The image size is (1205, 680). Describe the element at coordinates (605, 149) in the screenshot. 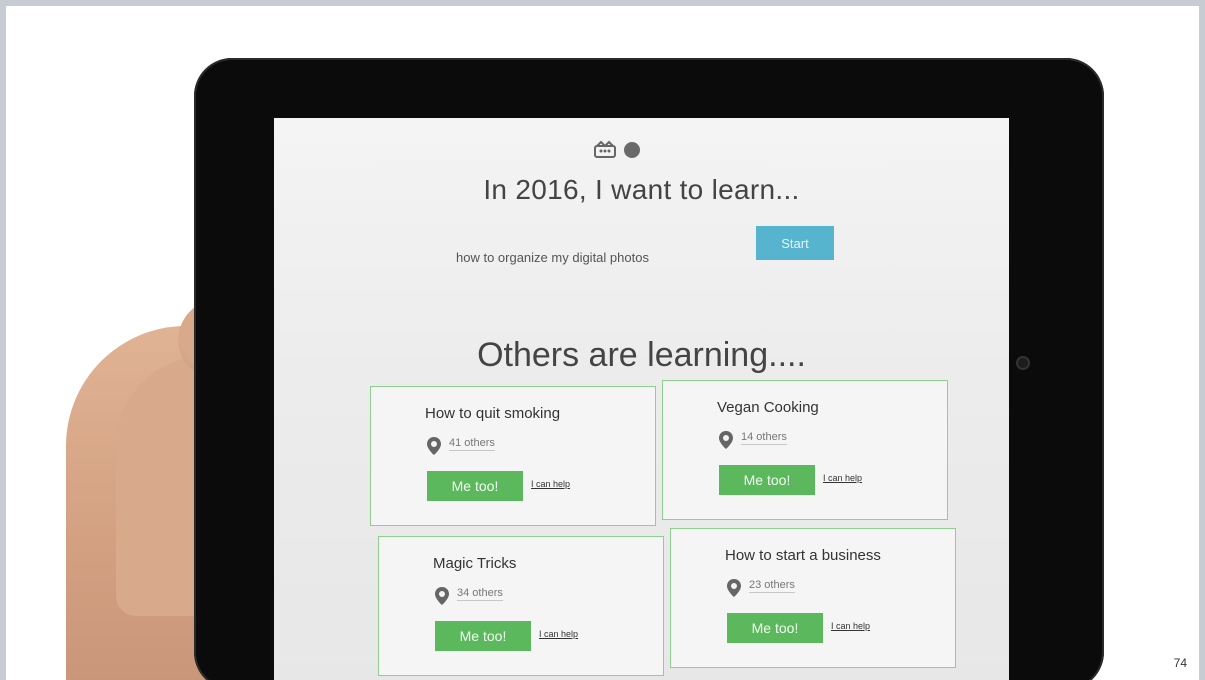

I see `crown-icon` at that location.